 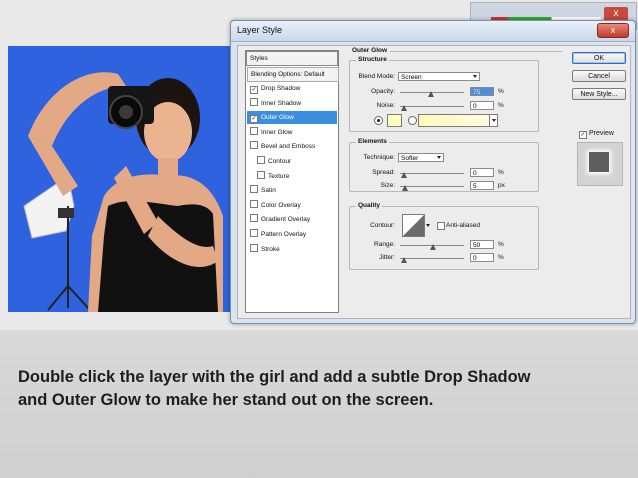 What do you see at coordinates (286, 220) in the screenshot?
I see `style-item-label: Gradient Overlay` at bounding box center [286, 220].